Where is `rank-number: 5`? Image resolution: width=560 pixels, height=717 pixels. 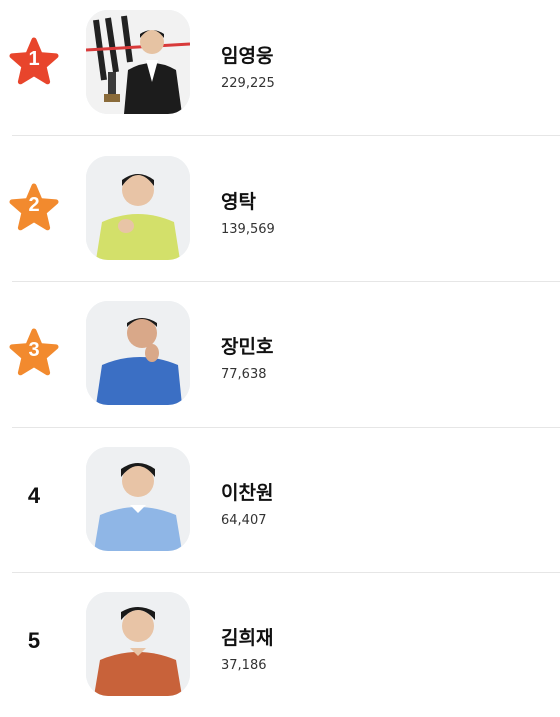 rank-number: 5 is located at coordinates (34, 640).